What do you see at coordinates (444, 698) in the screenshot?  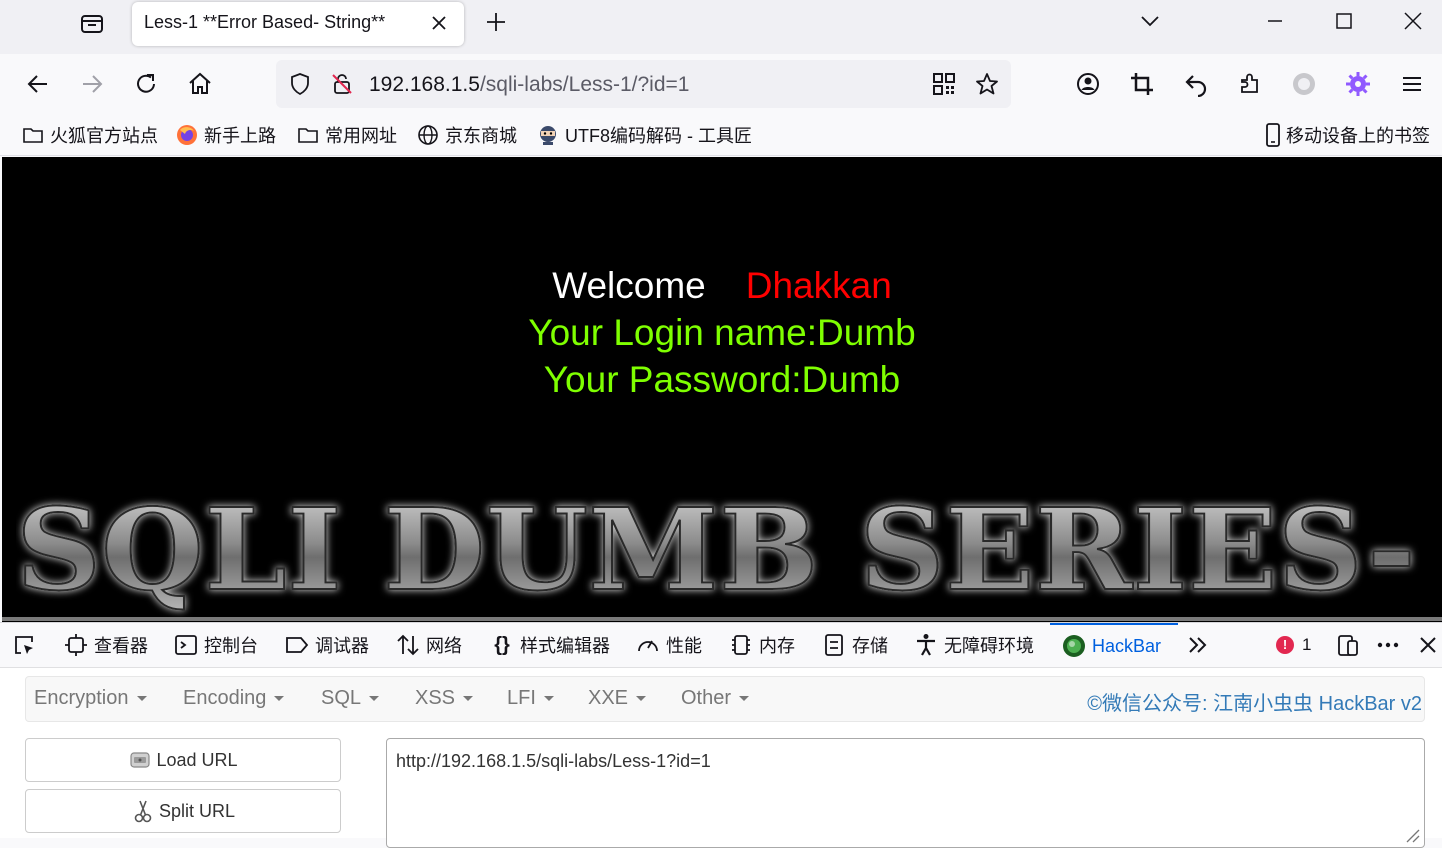 I see `menu-xss: XSS` at bounding box center [444, 698].